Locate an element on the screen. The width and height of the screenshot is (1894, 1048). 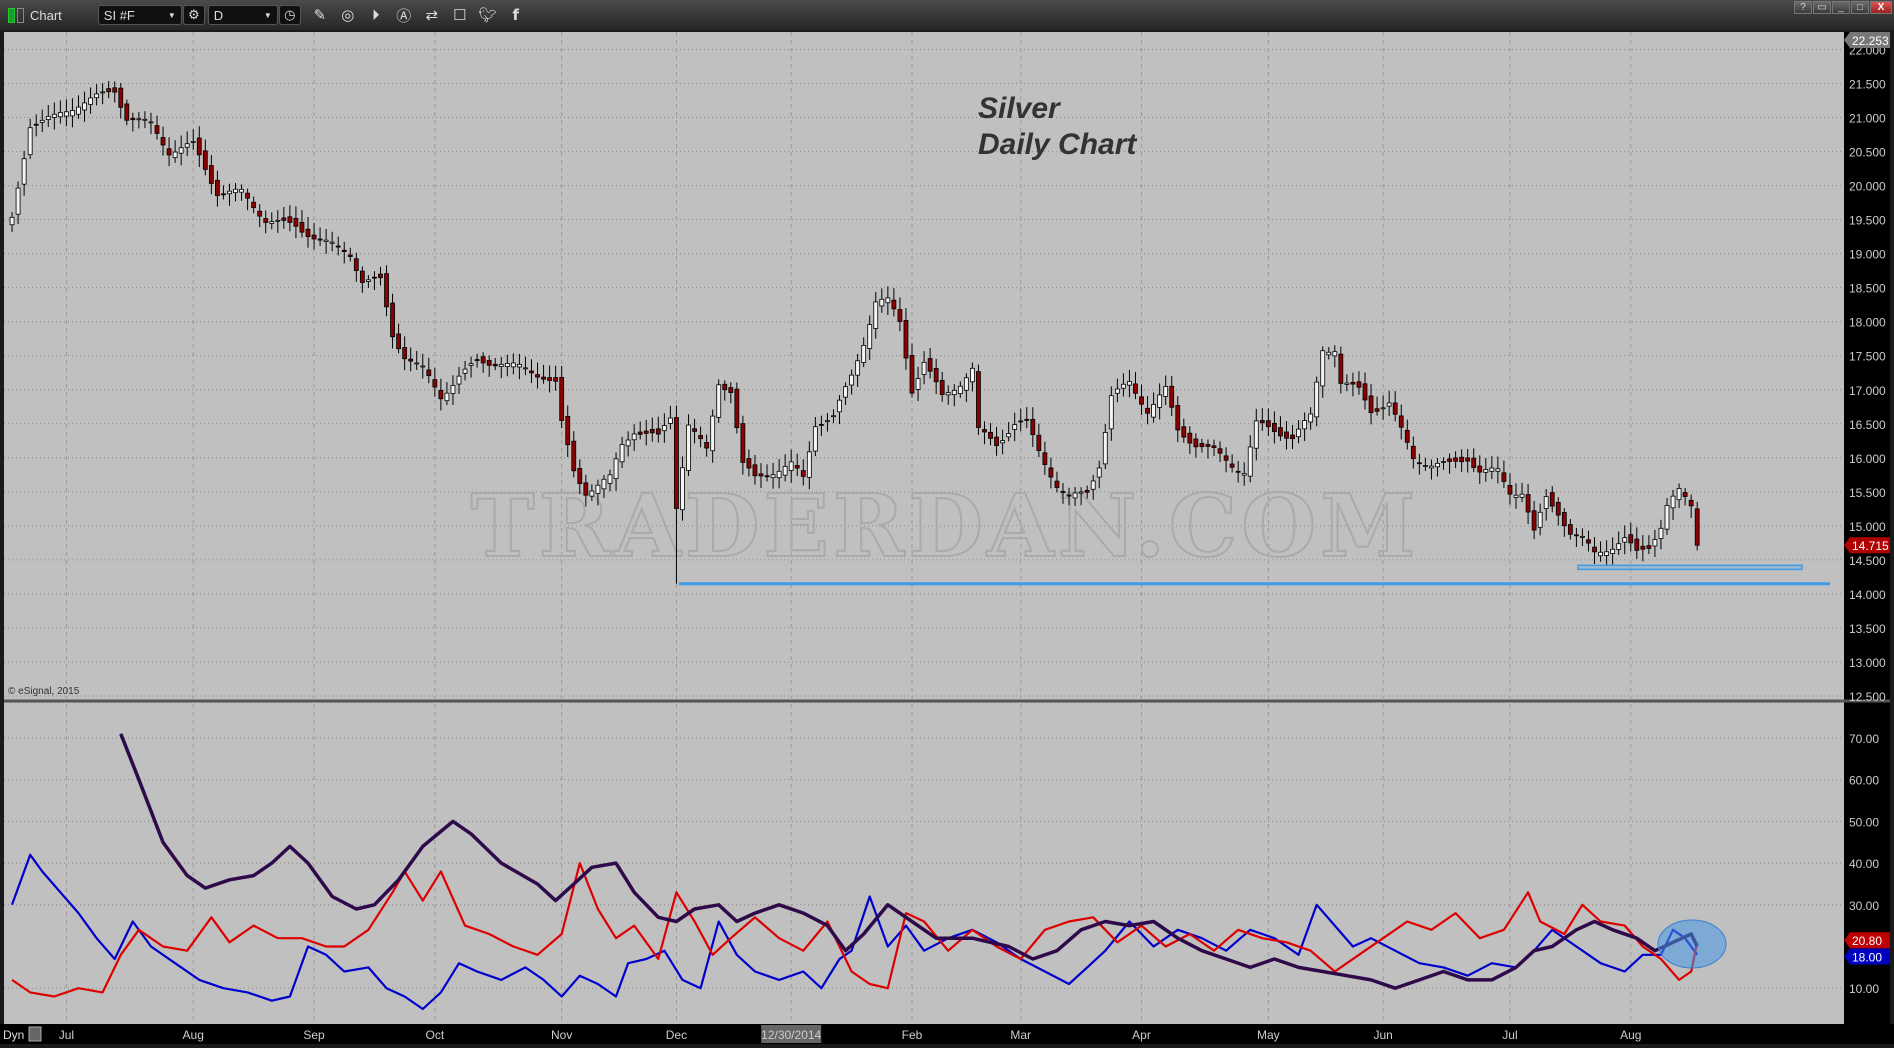
alert-icon: Ⓐ is located at coordinates (404, 15).